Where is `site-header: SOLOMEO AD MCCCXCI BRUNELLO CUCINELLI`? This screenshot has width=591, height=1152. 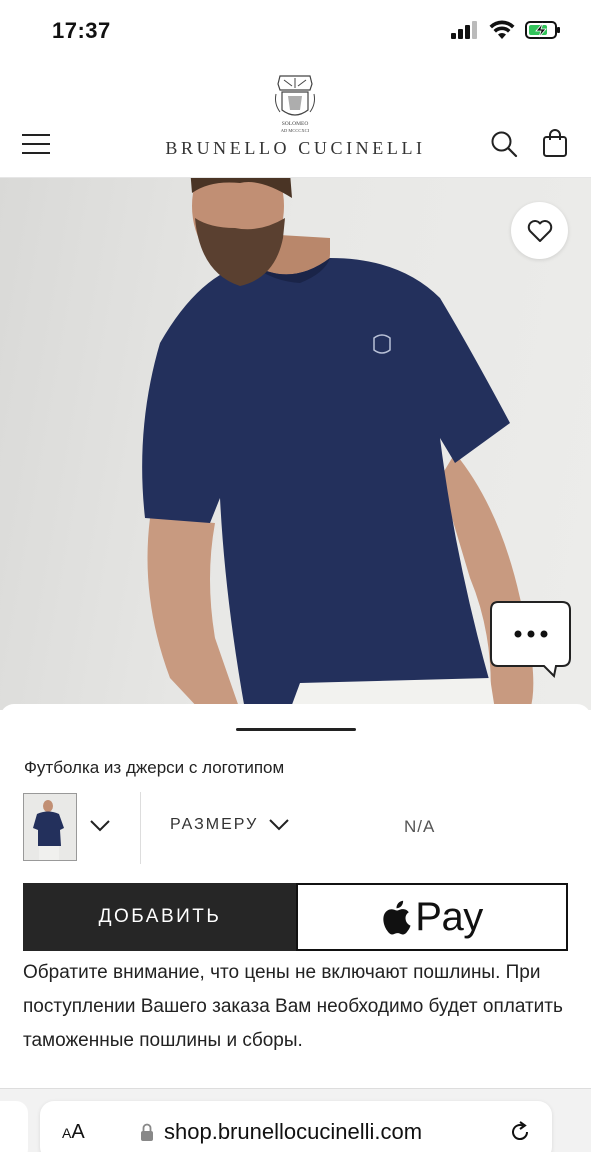
site-header: SOLOMEO AD MCCCXCI BRUNELLO CUCINELLI is located at coordinates (295, 121).